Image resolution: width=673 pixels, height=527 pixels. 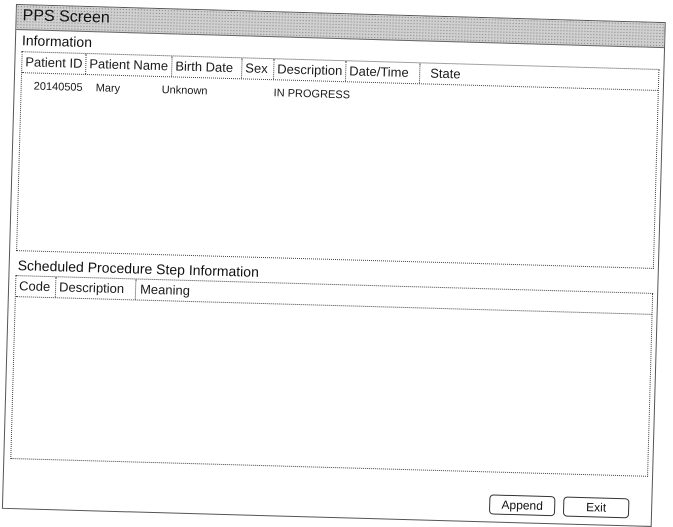 What do you see at coordinates (258, 69) in the screenshot?
I see `column-sex: Sex` at bounding box center [258, 69].